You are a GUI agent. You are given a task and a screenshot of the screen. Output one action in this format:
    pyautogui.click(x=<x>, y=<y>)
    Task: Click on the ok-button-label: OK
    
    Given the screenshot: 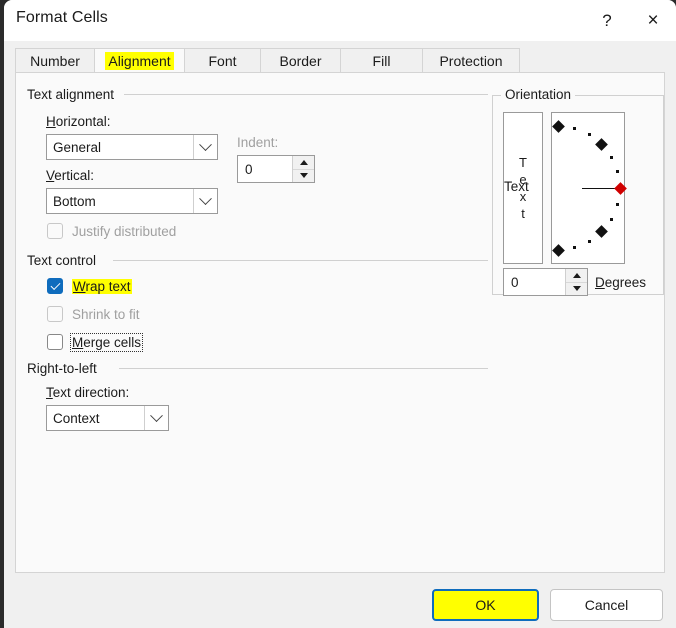 What is the action you would take?
    pyautogui.click(x=485, y=605)
    